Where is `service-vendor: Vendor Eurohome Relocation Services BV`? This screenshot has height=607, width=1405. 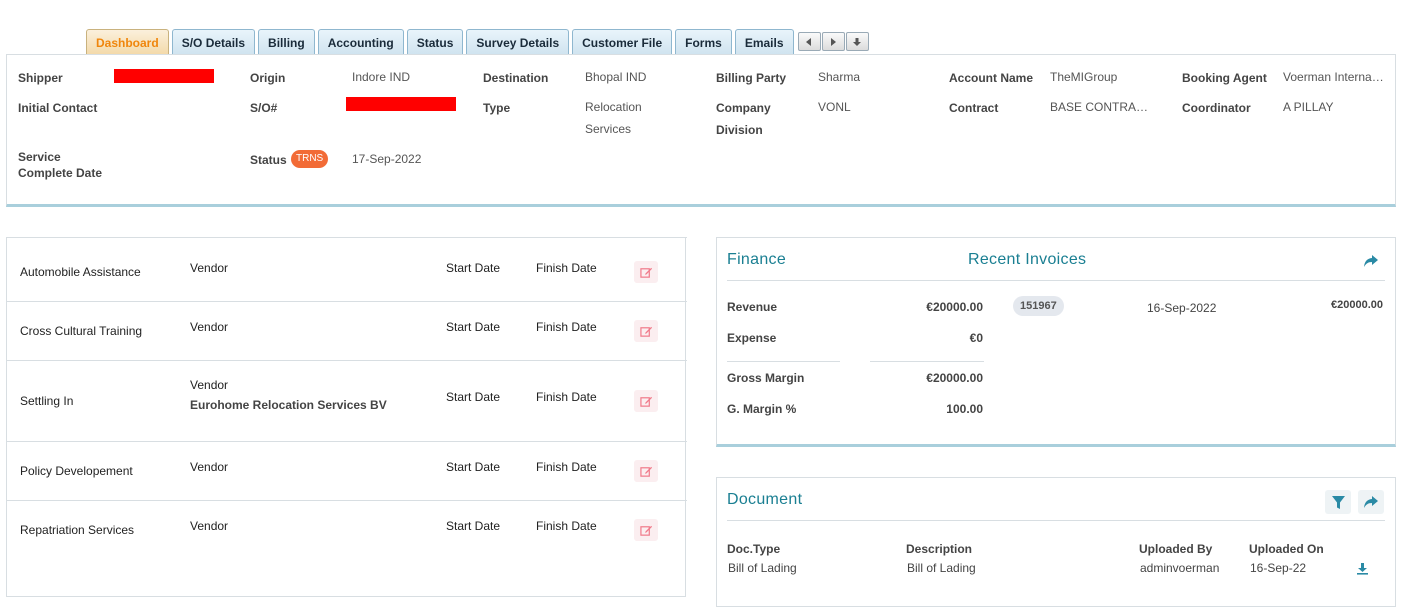 service-vendor: Vendor Eurohome Relocation Services BV is located at coordinates (288, 395).